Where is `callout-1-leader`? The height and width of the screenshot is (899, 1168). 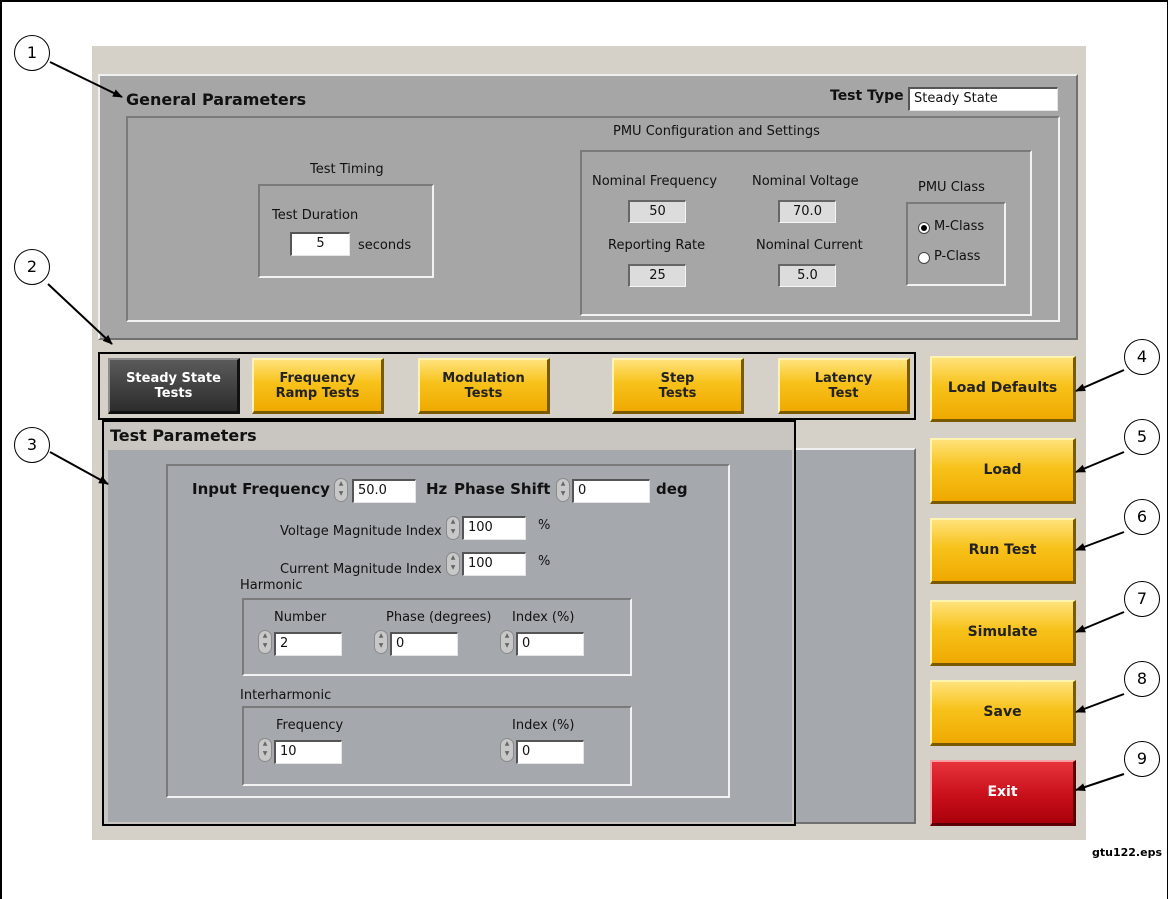
callout-1-leader is located at coordinates (86, 79).